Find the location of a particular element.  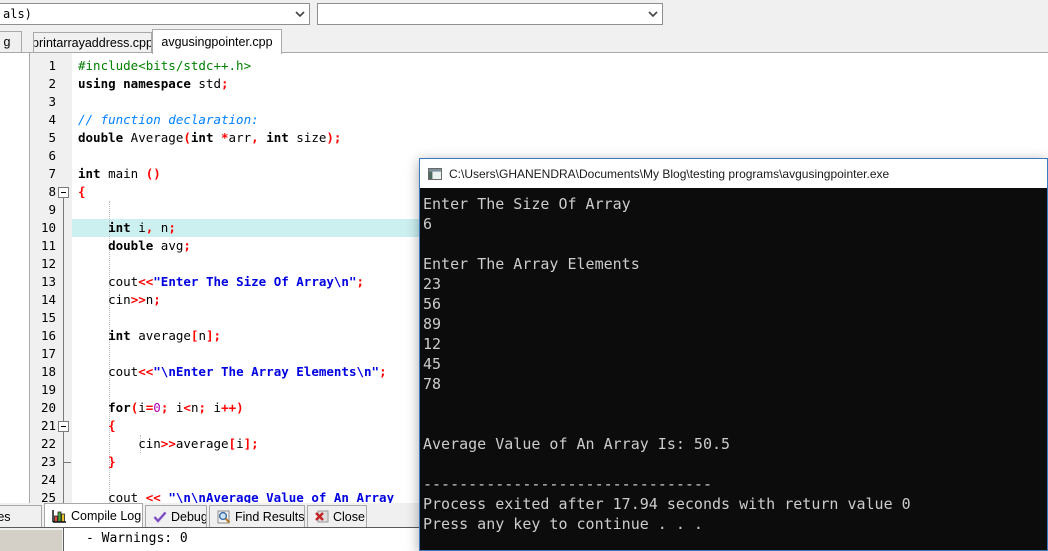

left-dock-tab: g is located at coordinates (11, 42).